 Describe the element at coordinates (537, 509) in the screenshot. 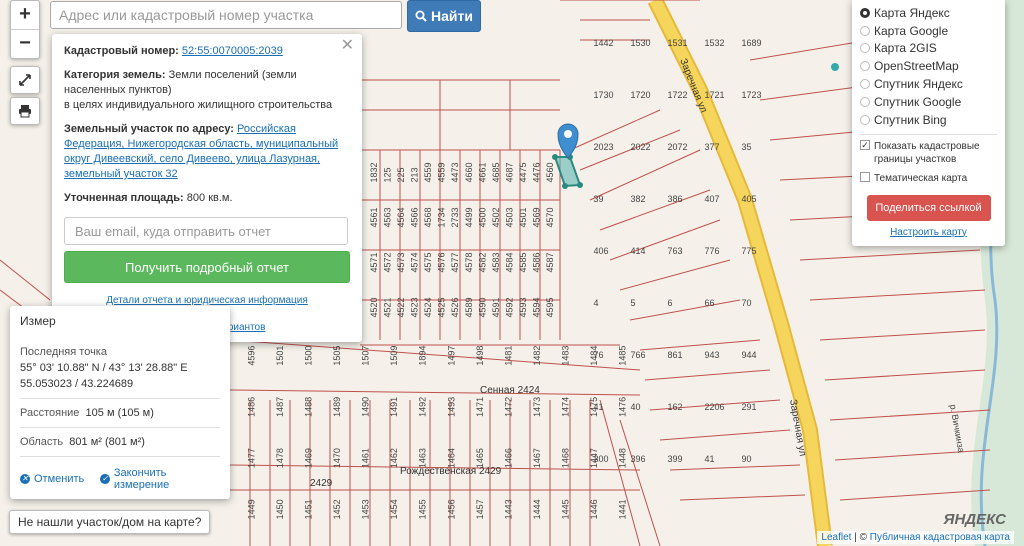

I see `parcel-number-label: 1444` at that location.